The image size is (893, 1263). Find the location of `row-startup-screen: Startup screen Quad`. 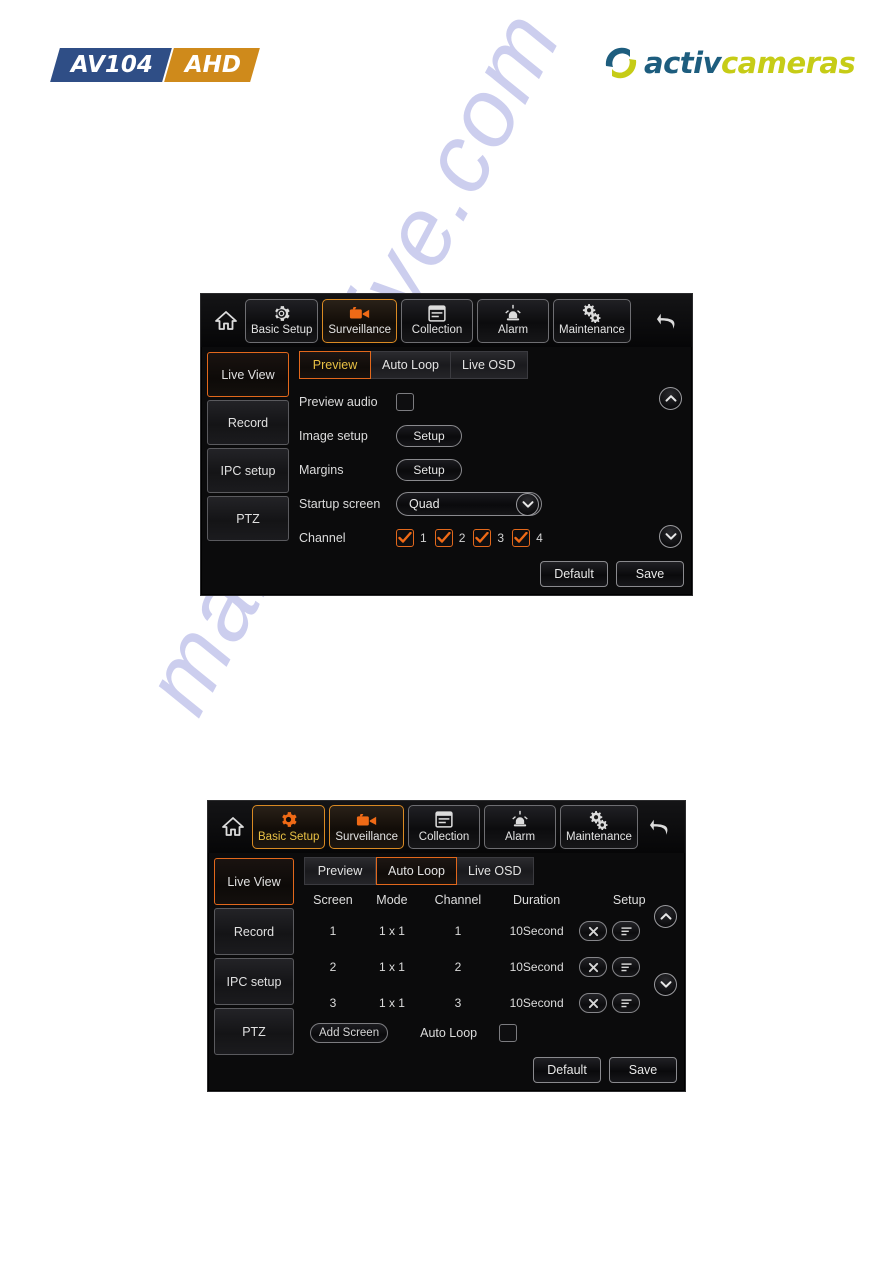

row-startup-screen: Startup screen Quad is located at coordinates (492, 504).